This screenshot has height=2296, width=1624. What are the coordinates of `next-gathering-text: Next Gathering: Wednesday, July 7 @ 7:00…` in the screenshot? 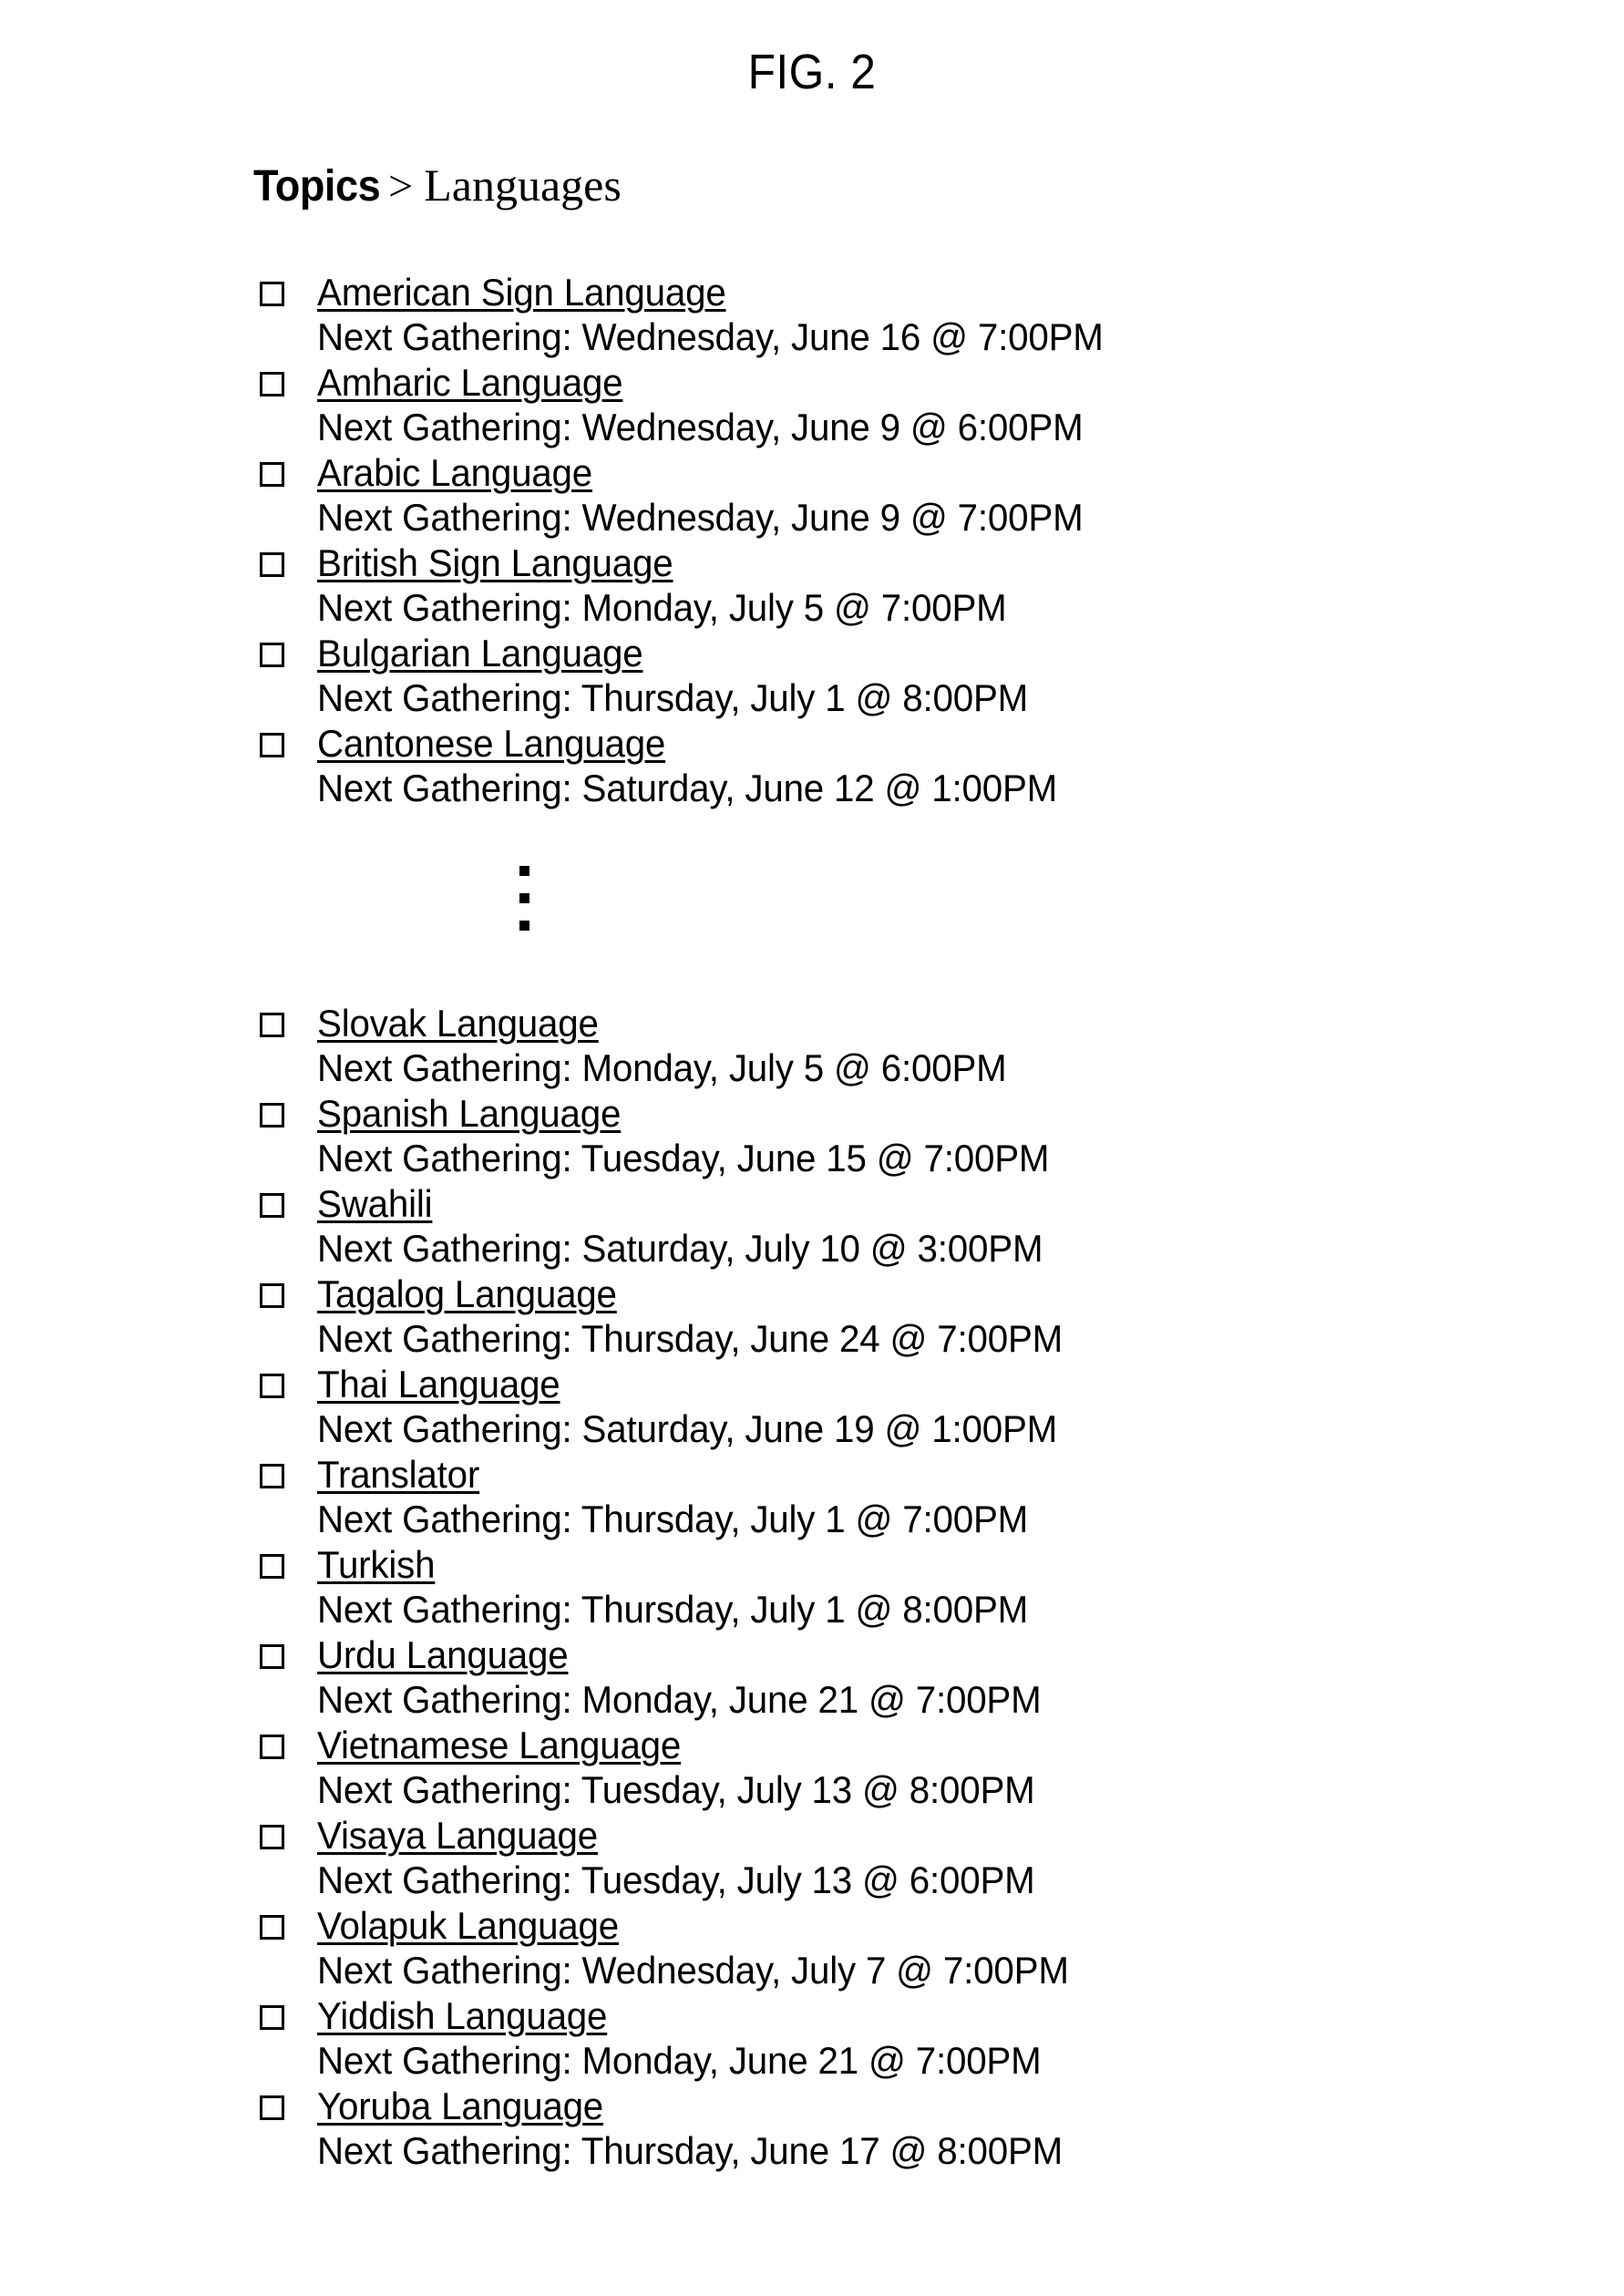 It's located at (693, 1970).